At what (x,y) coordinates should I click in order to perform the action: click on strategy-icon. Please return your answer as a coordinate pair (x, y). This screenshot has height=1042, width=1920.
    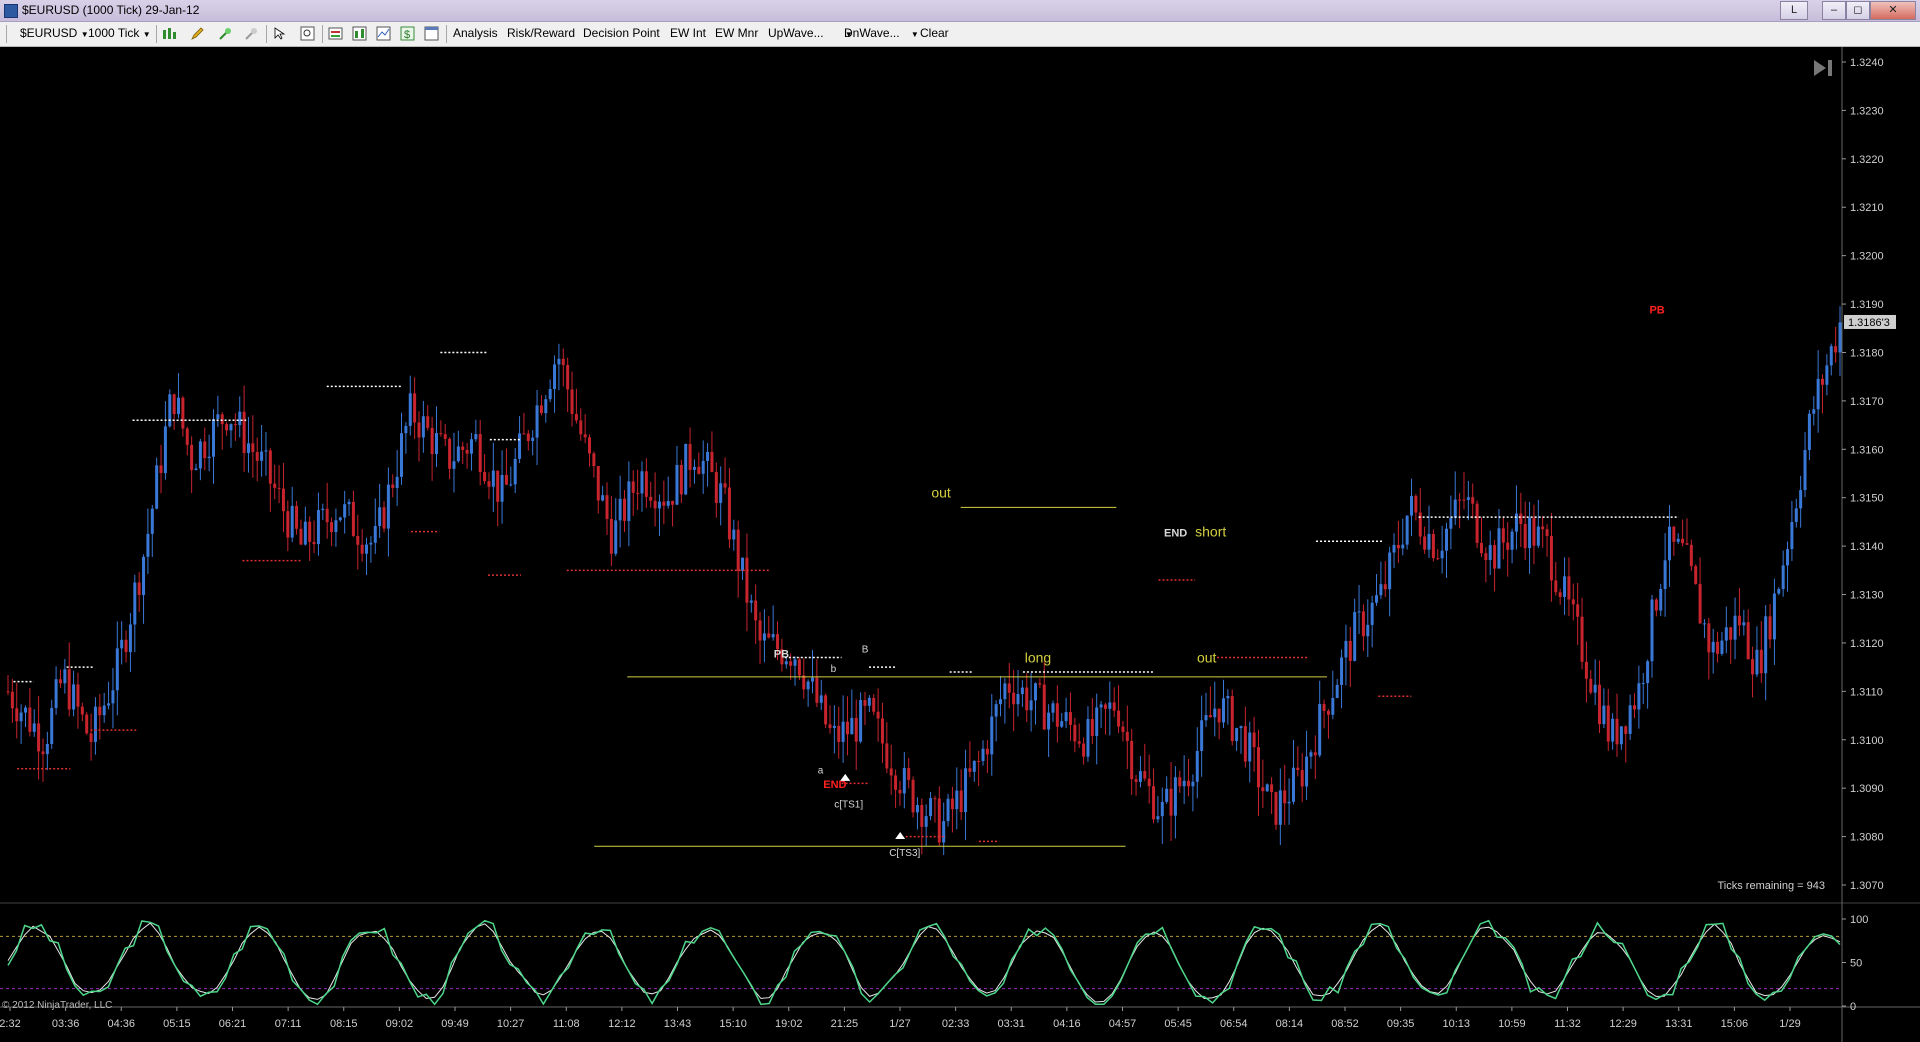
    Looking at the image, I should click on (359, 33).